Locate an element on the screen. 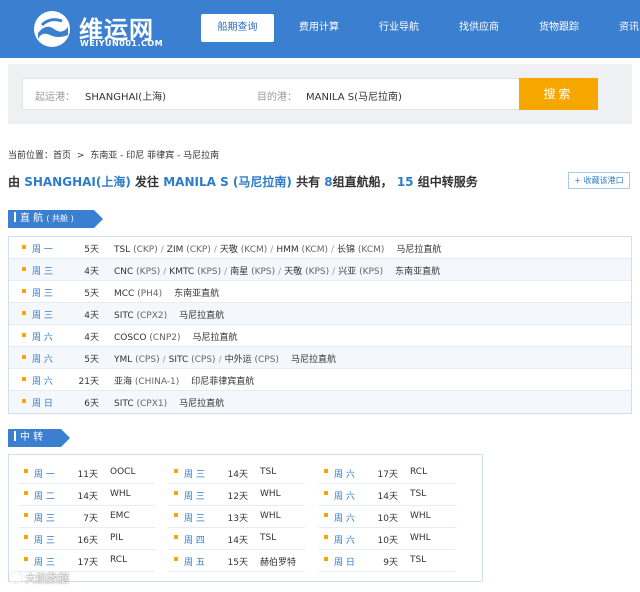  transfer-item: 周 六 17天 RCL is located at coordinates (387, 473).